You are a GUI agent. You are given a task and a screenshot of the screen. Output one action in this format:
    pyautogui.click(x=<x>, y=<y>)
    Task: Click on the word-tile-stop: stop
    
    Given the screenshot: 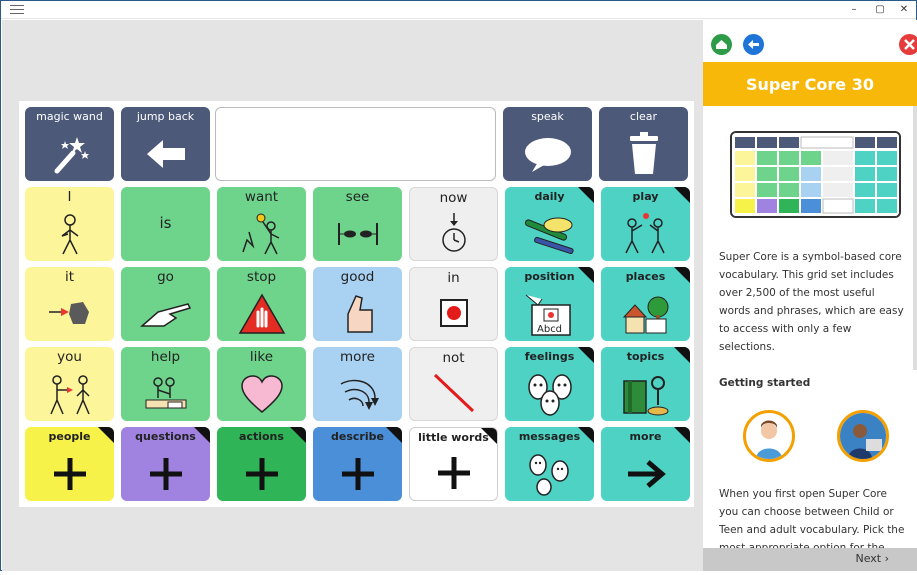 What is the action you would take?
    pyautogui.click(x=261, y=304)
    